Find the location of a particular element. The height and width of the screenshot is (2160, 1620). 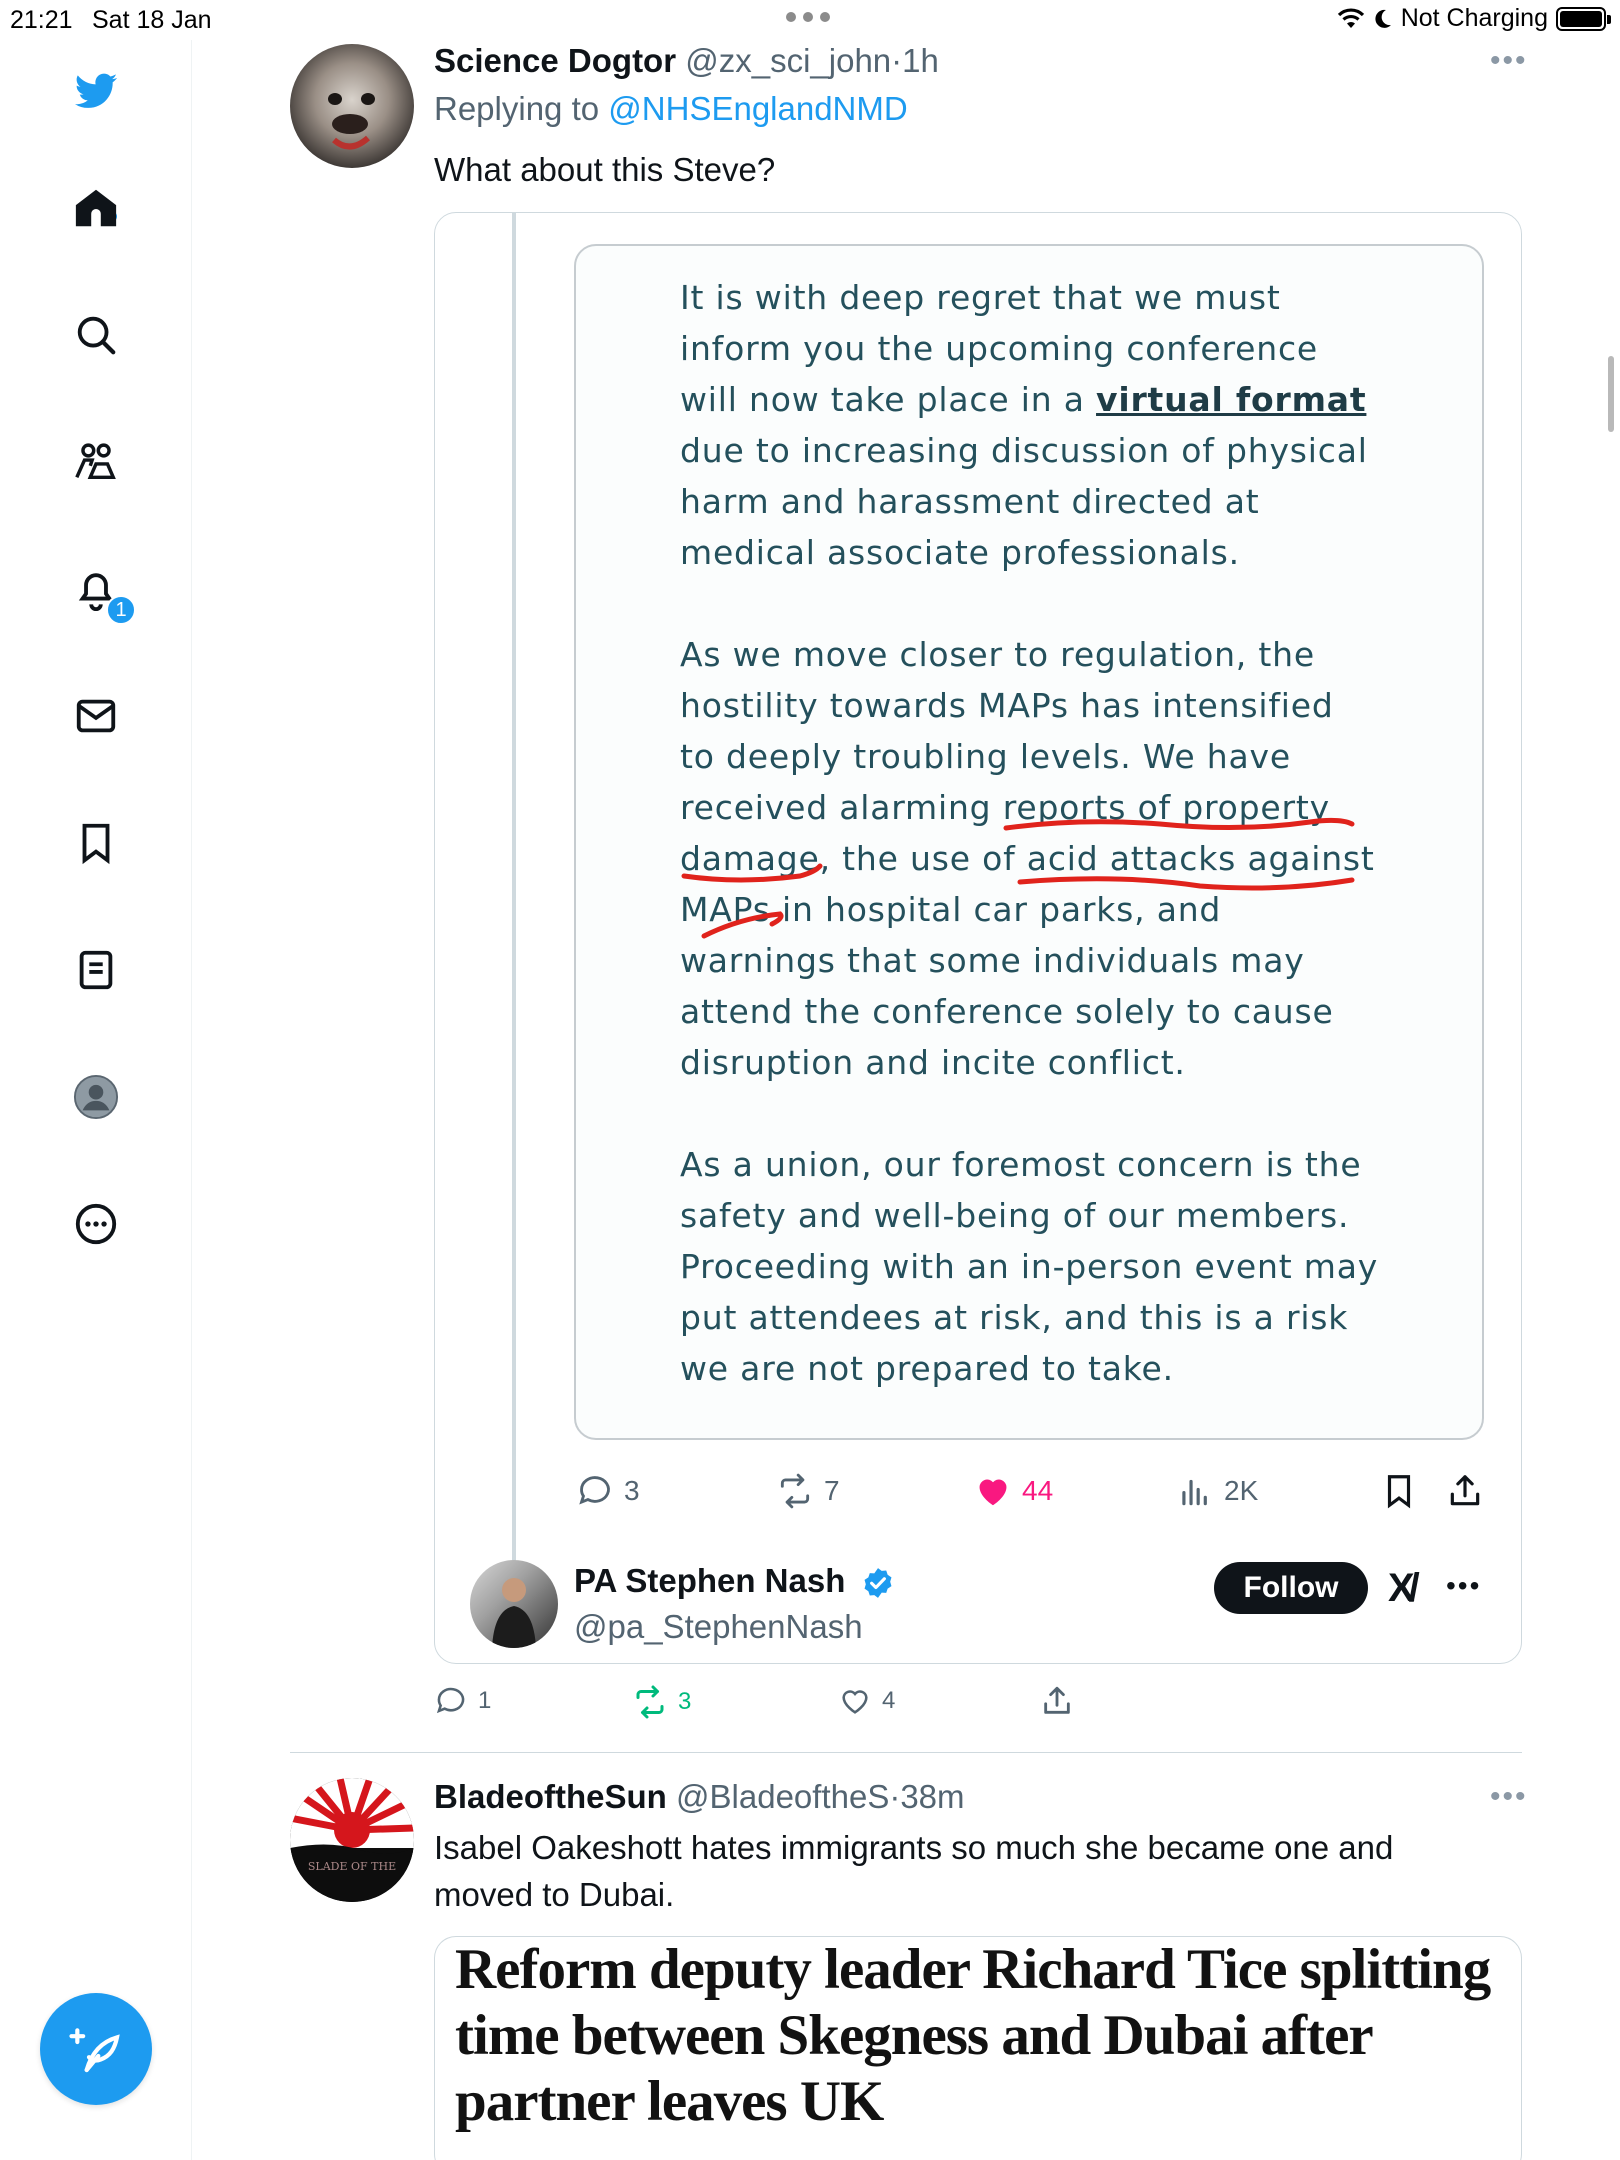

quoted-more-icon: ••• is located at coordinates (1463, 1586).